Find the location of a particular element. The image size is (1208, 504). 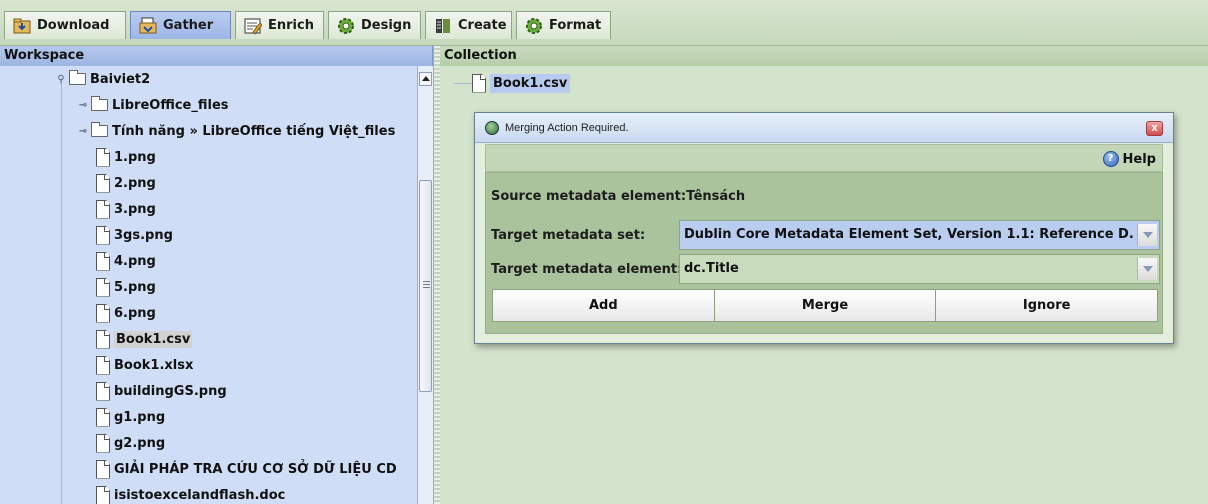

tab-create: Create is located at coordinates (468, 25).